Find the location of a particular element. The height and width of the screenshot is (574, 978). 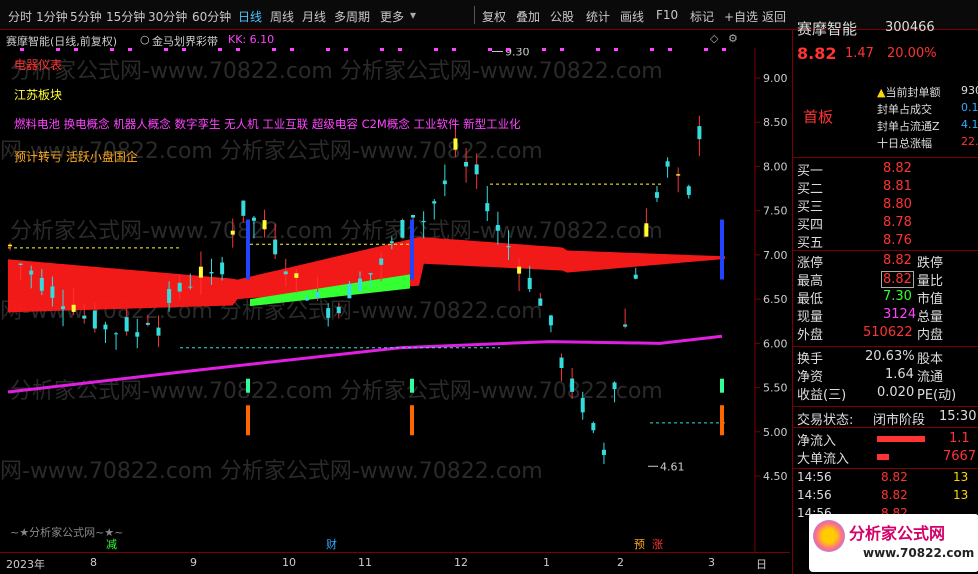

logo-url: www.70822.com is located at coordinates (919, 553).